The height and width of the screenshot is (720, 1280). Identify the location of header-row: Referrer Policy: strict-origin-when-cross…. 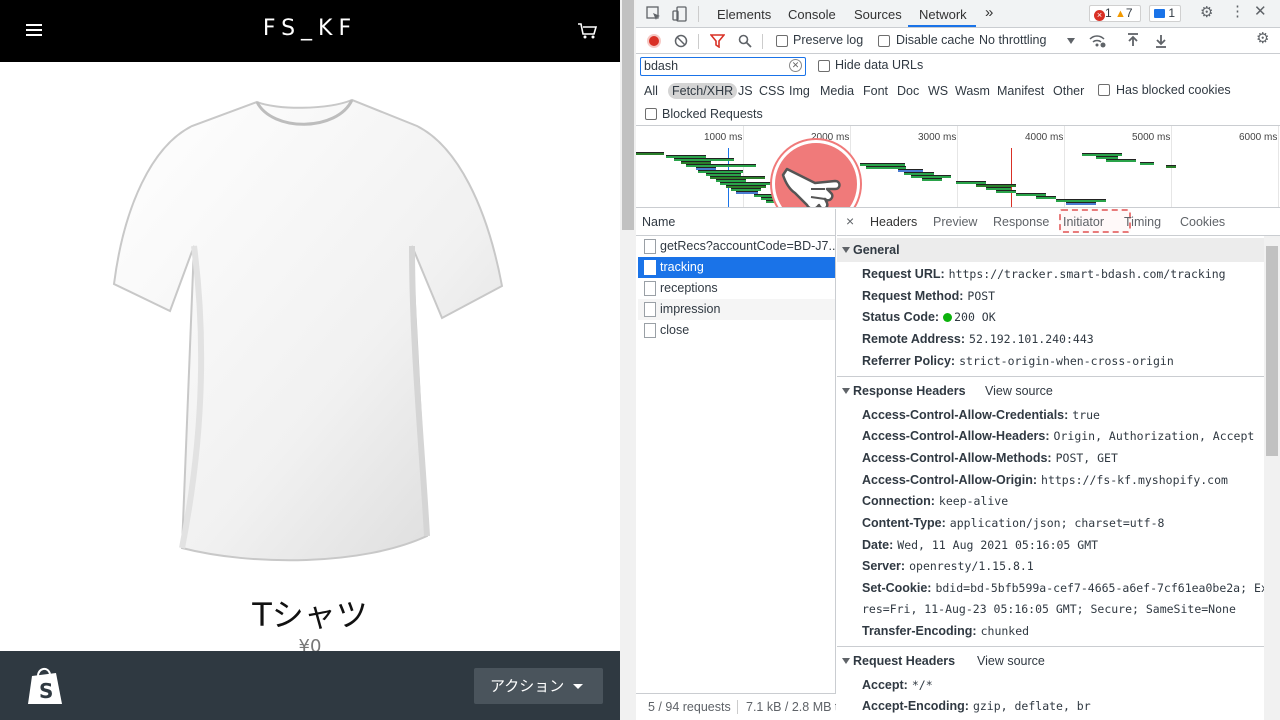
(1018, 361).